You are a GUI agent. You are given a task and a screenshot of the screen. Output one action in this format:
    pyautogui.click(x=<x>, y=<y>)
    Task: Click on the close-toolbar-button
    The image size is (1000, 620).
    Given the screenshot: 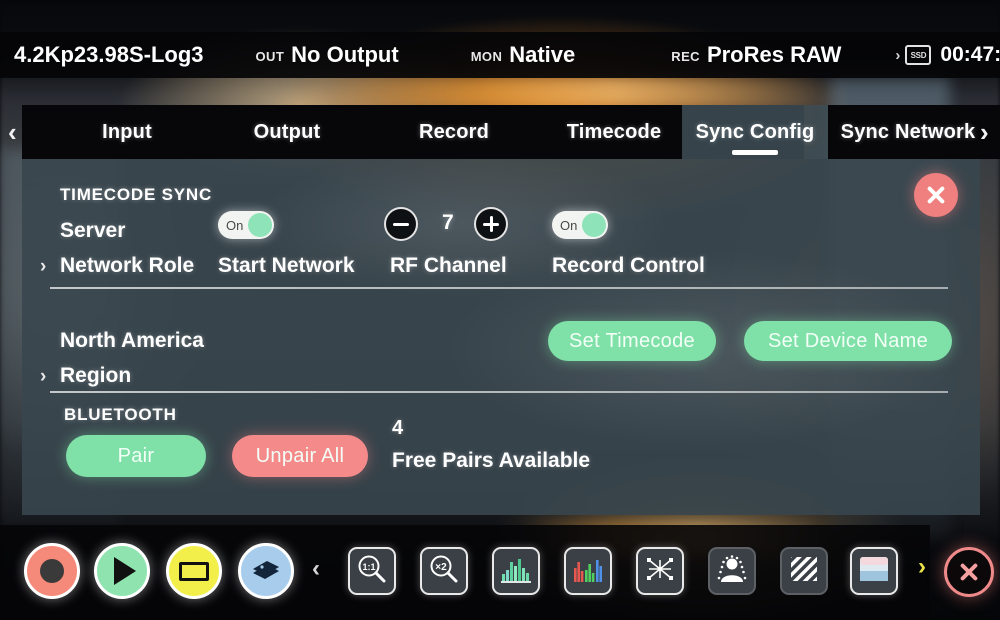 What is the action you would take?
    pyautogui.click(x=969, y=572)
    